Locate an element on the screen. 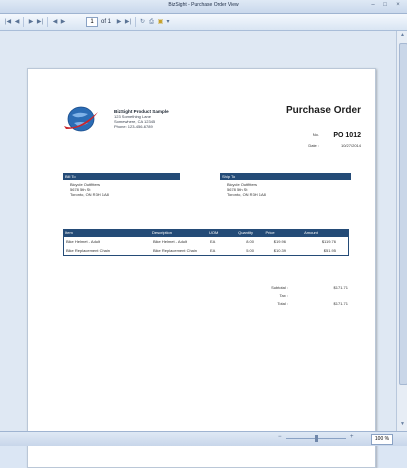 Image resolution: width=407 pixels, height=468 pixels. vertical-scrollbar: ▲ ▼ is located at coordinates (401, 231).